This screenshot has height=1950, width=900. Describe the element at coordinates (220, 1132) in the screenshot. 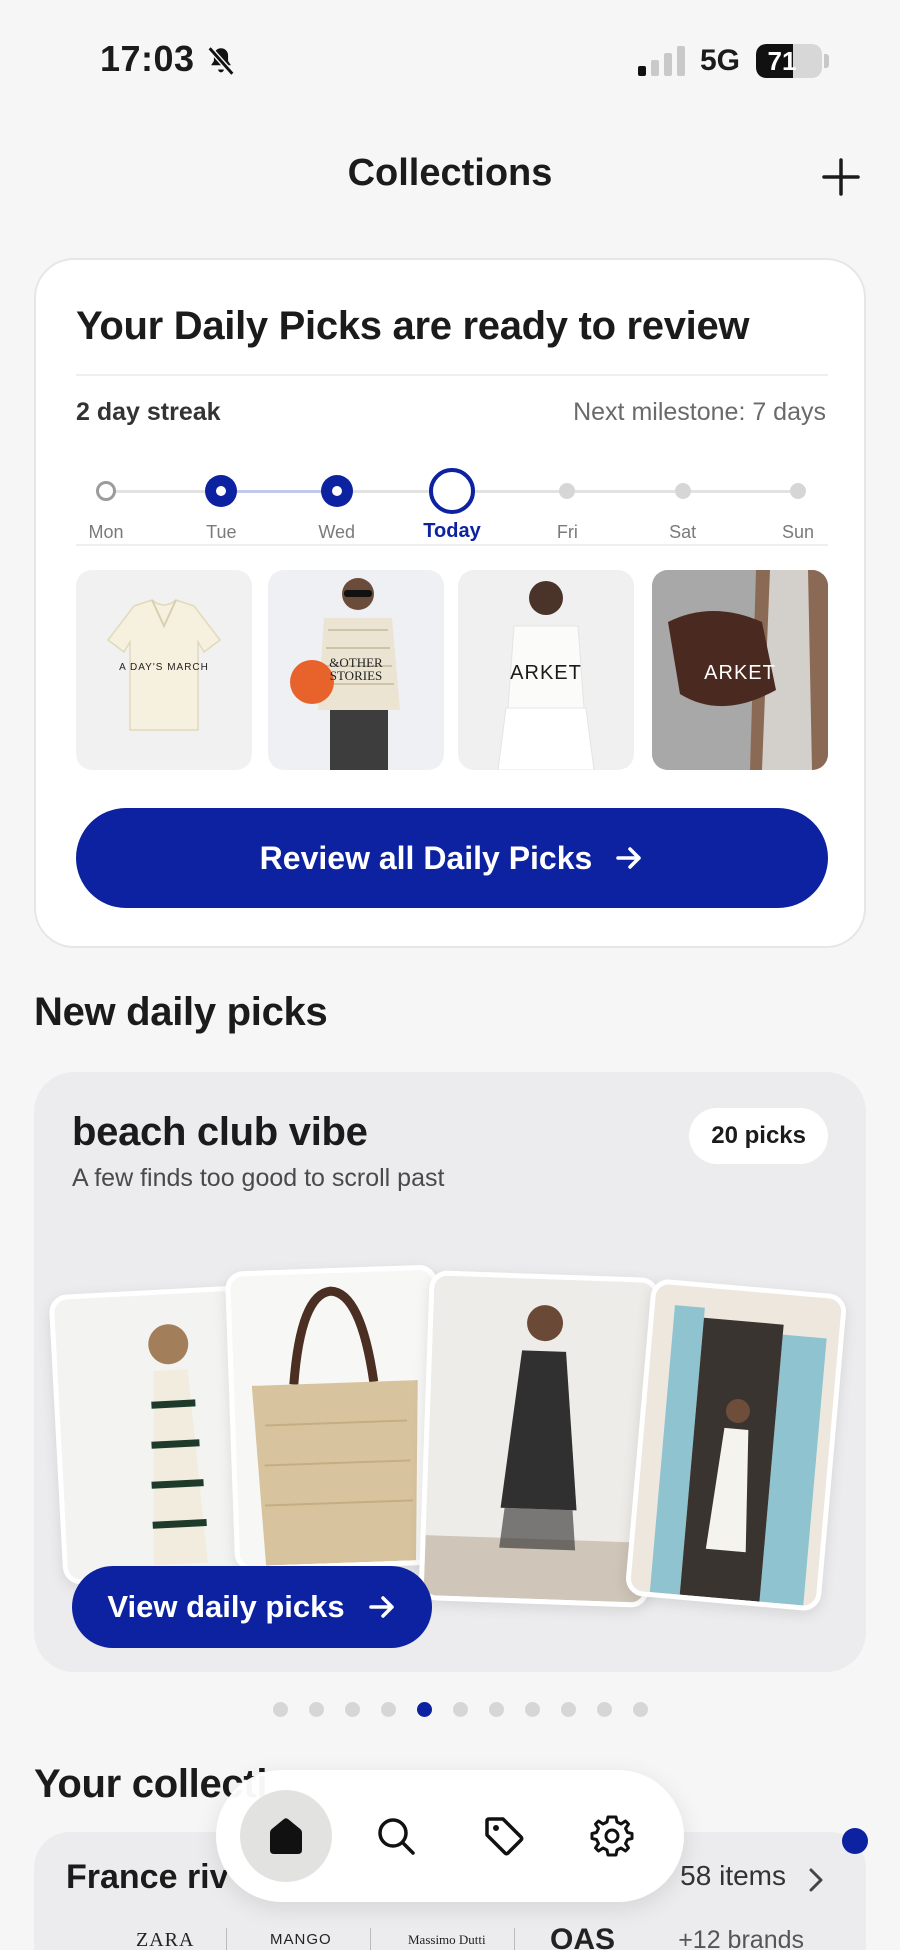

I see `collection-title: beach club vibe` at that location.